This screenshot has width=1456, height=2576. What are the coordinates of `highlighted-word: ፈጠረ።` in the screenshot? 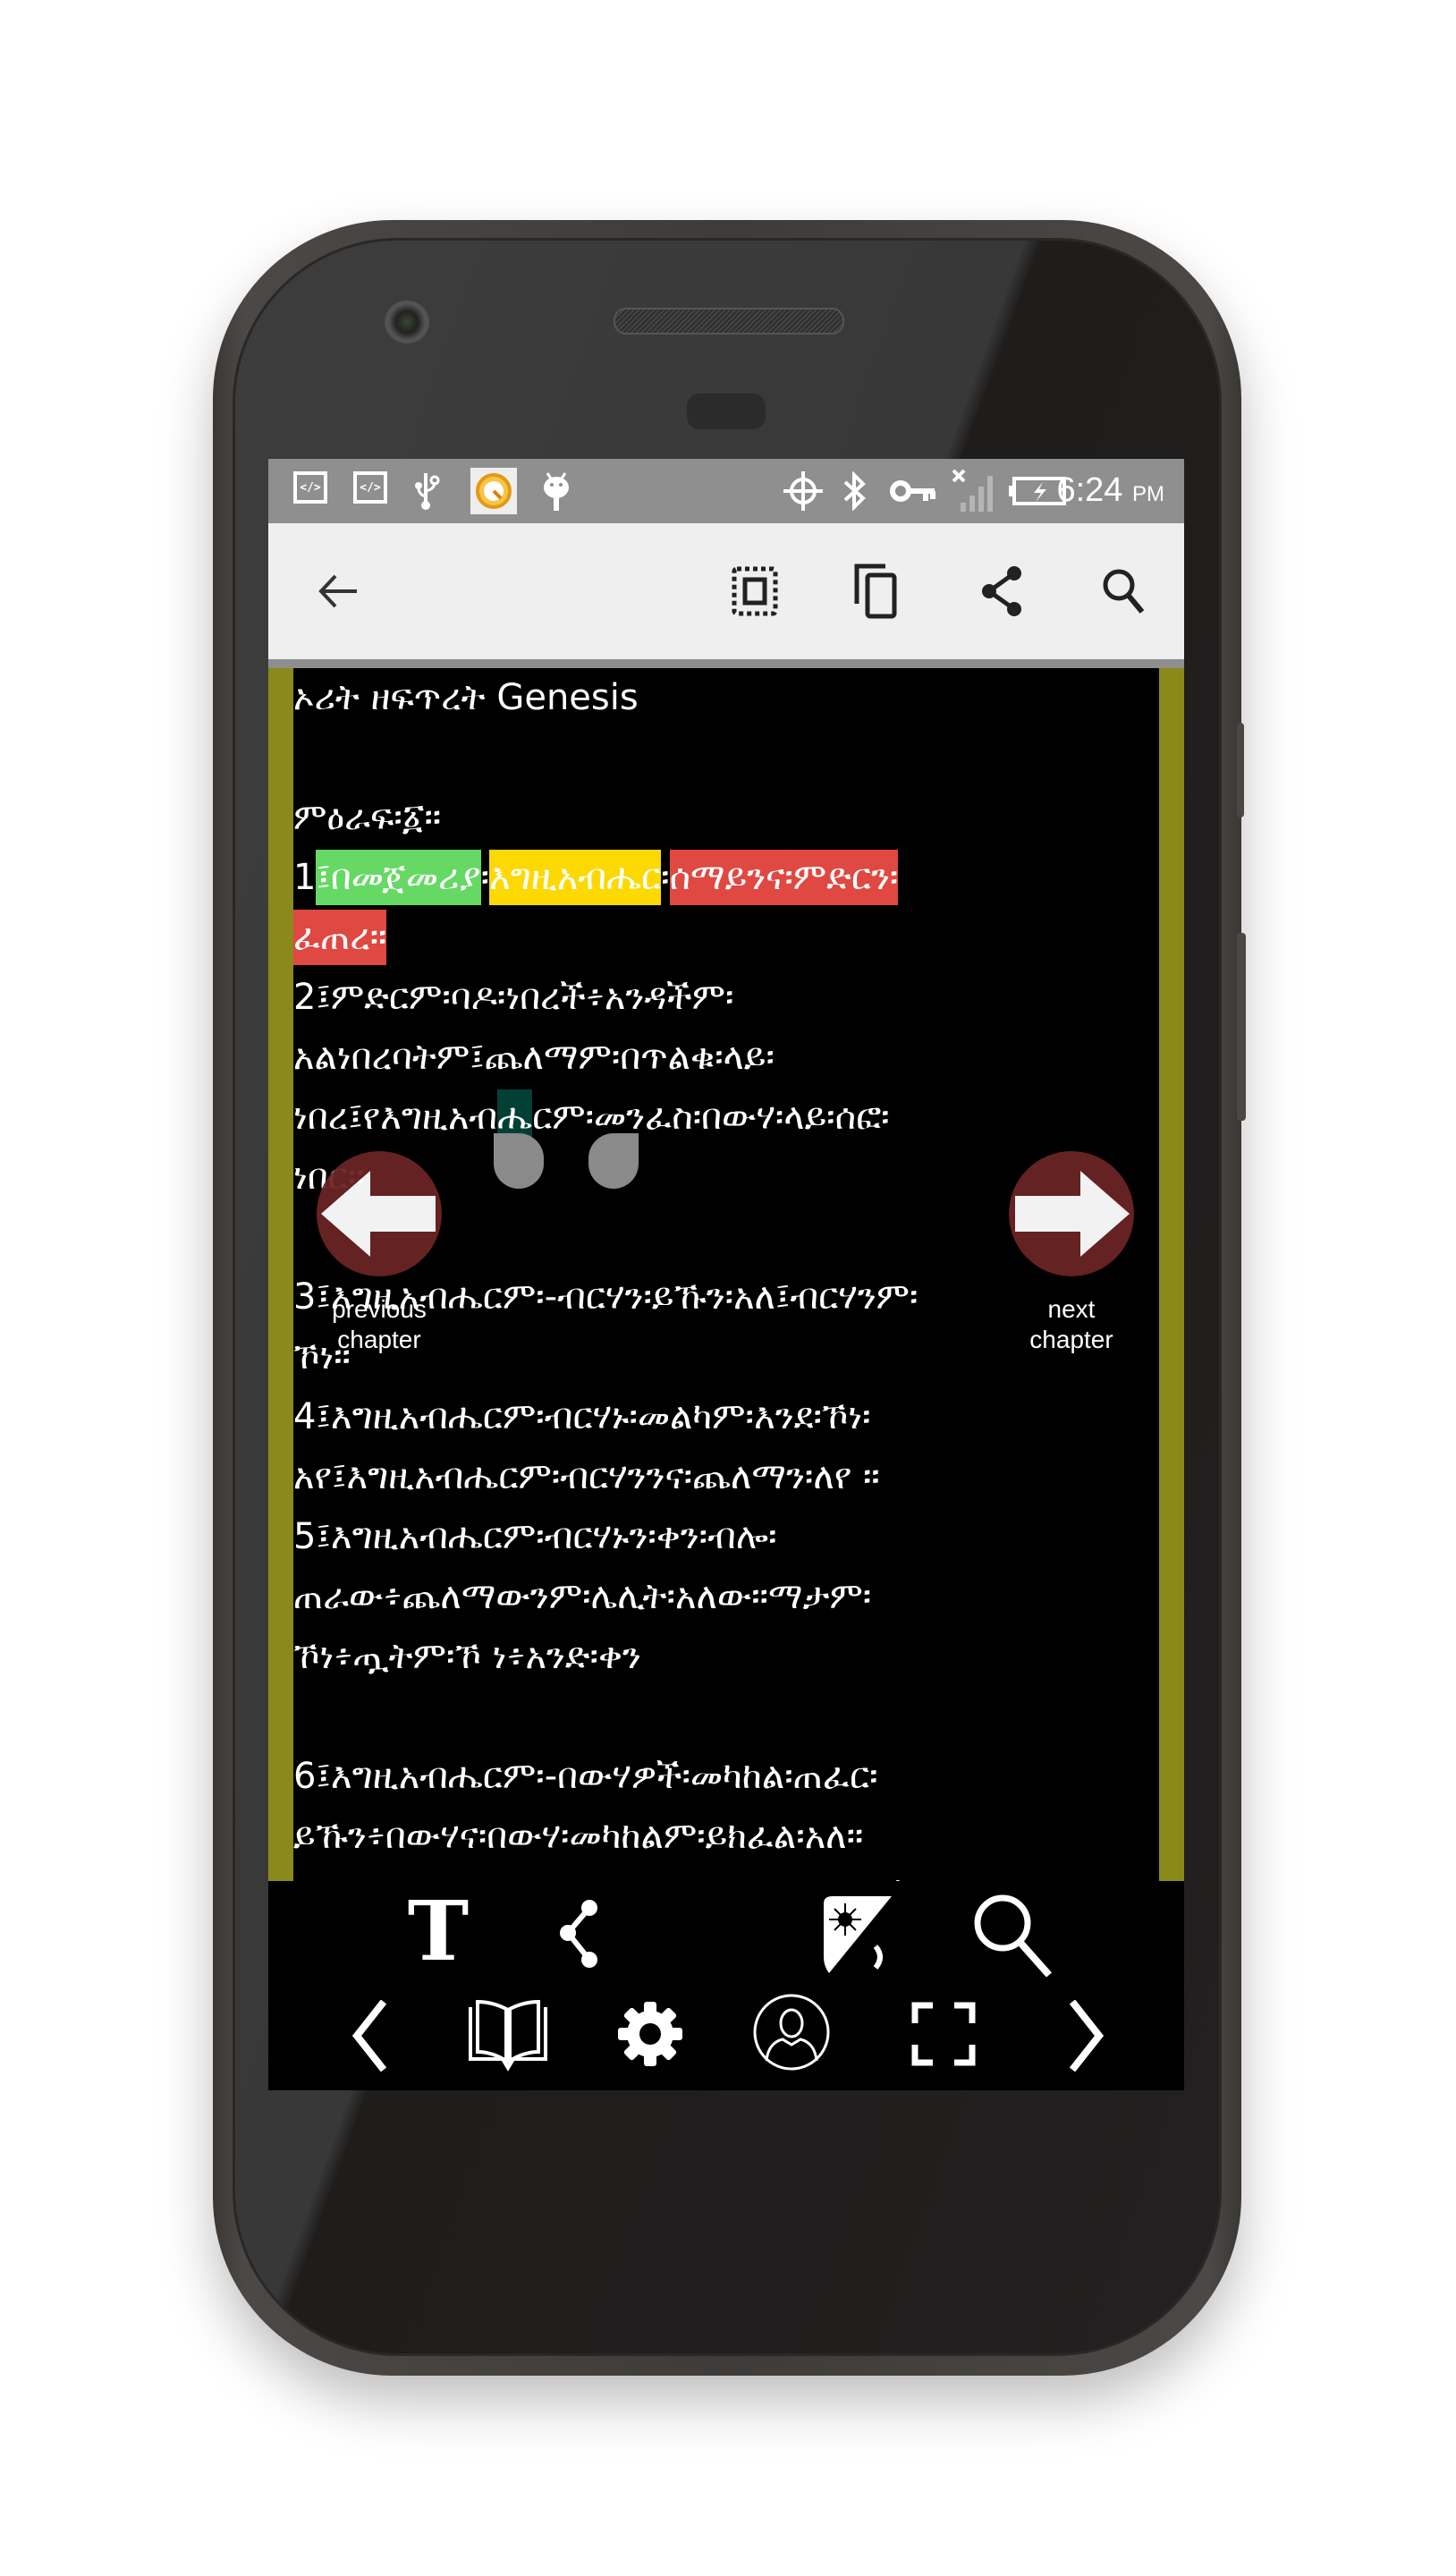 It's located at (340, 937).